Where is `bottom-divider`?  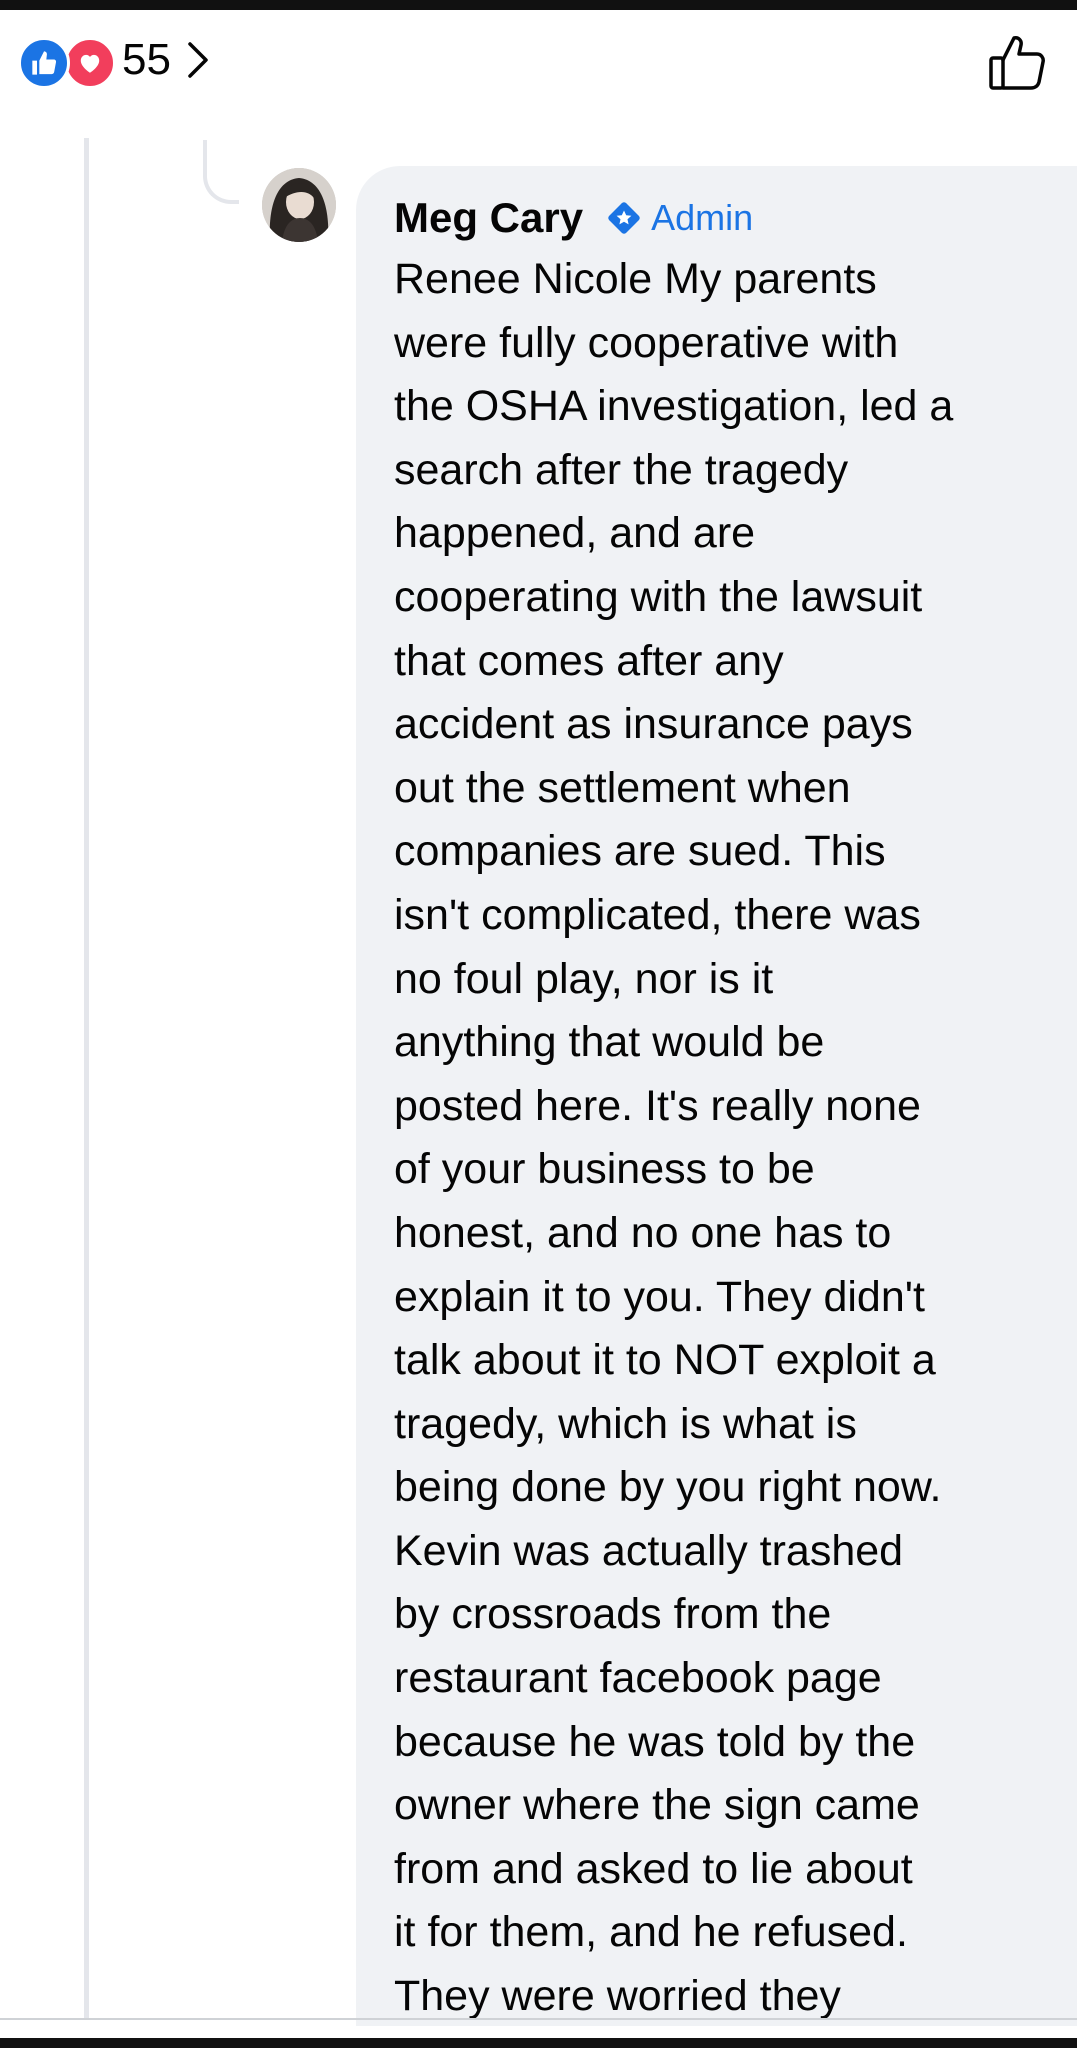
bottom-divider is located at coordinates (538, 2019).